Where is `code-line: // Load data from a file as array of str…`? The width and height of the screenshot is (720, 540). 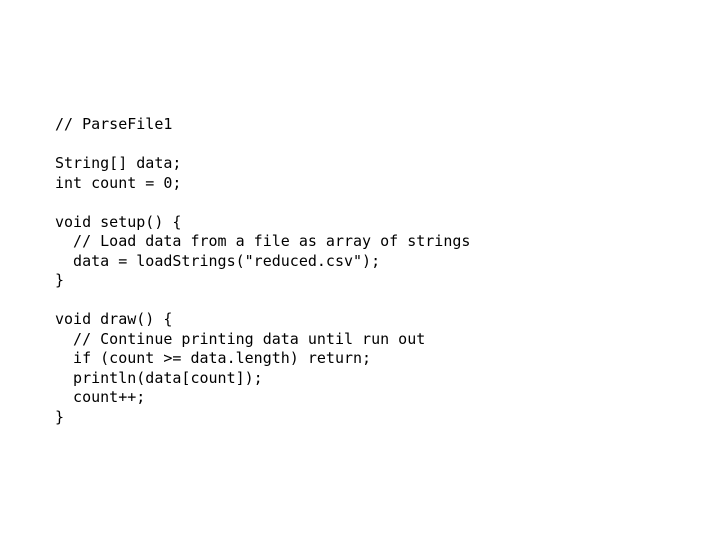
code-line: // Load data from a file as array of str… is located at coordinates (263, 241).